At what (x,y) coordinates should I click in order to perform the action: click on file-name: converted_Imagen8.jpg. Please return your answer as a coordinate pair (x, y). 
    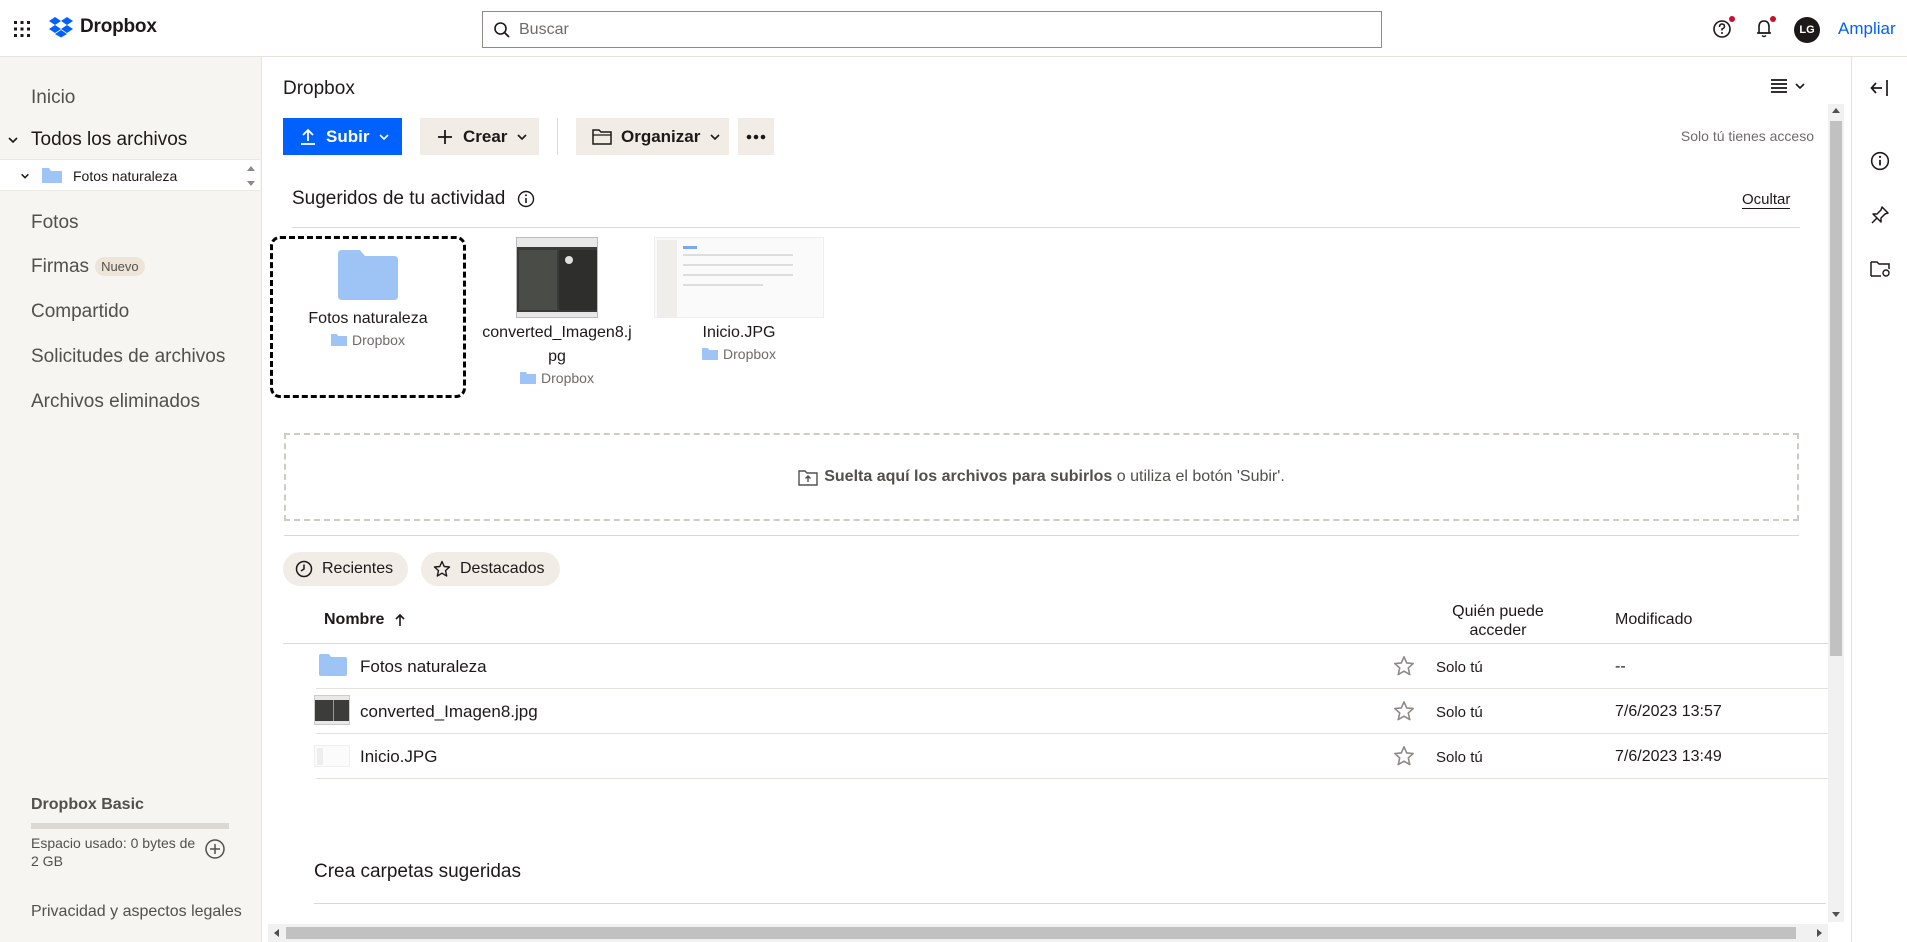
    Looking at the image, I should click on (449, 712).